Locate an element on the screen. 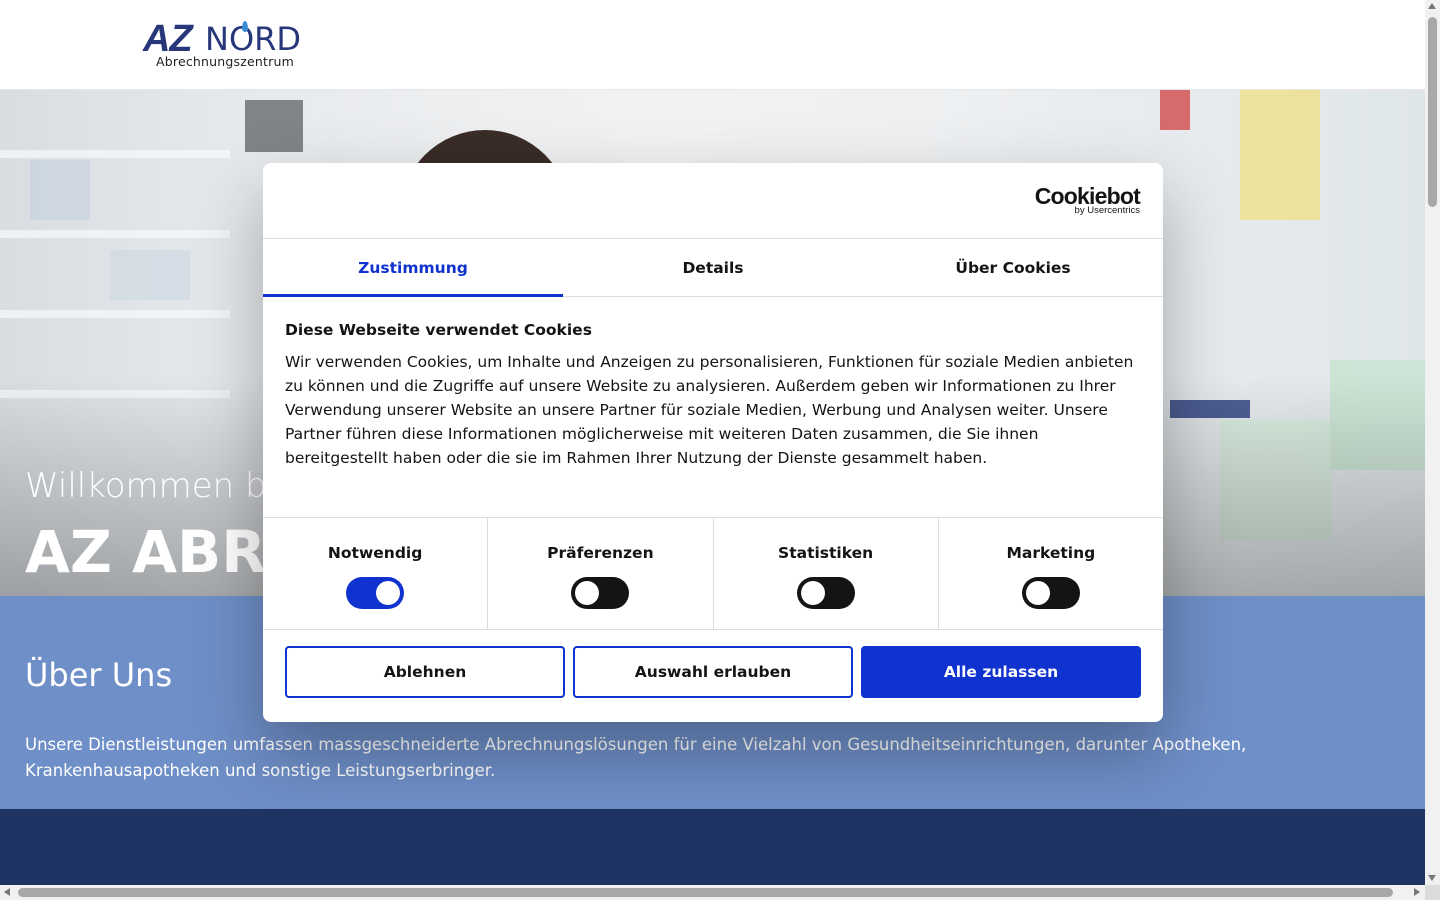 This screenshot has width=1440, height=900. toggle-statistiken is located at coordinates (825, 593).